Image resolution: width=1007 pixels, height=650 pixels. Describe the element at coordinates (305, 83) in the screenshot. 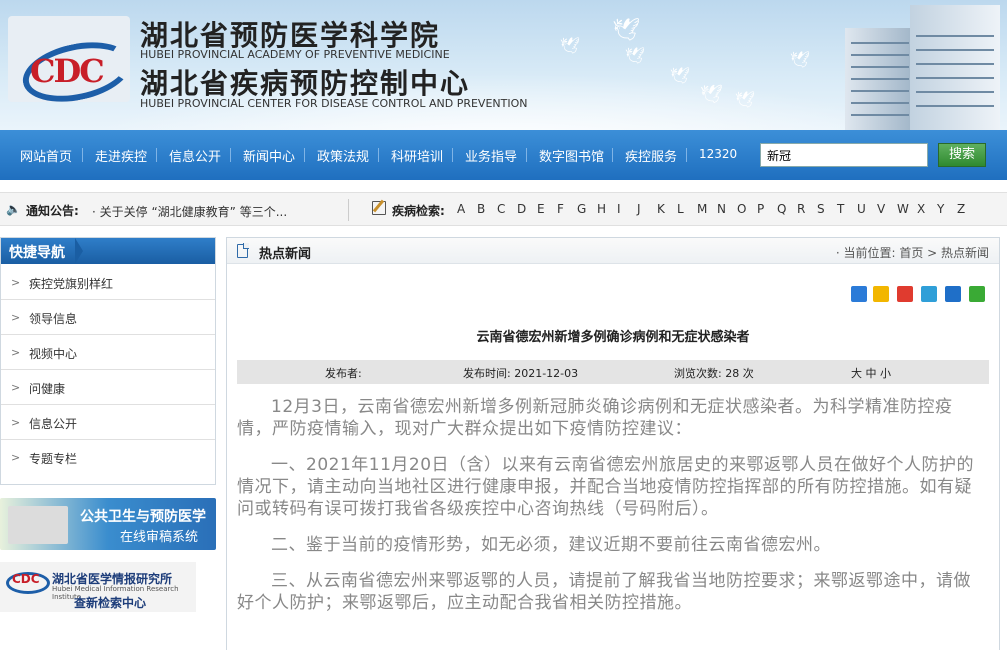

I see `site-title-cdc: 湖北省疾病预防控制中心` at that location.